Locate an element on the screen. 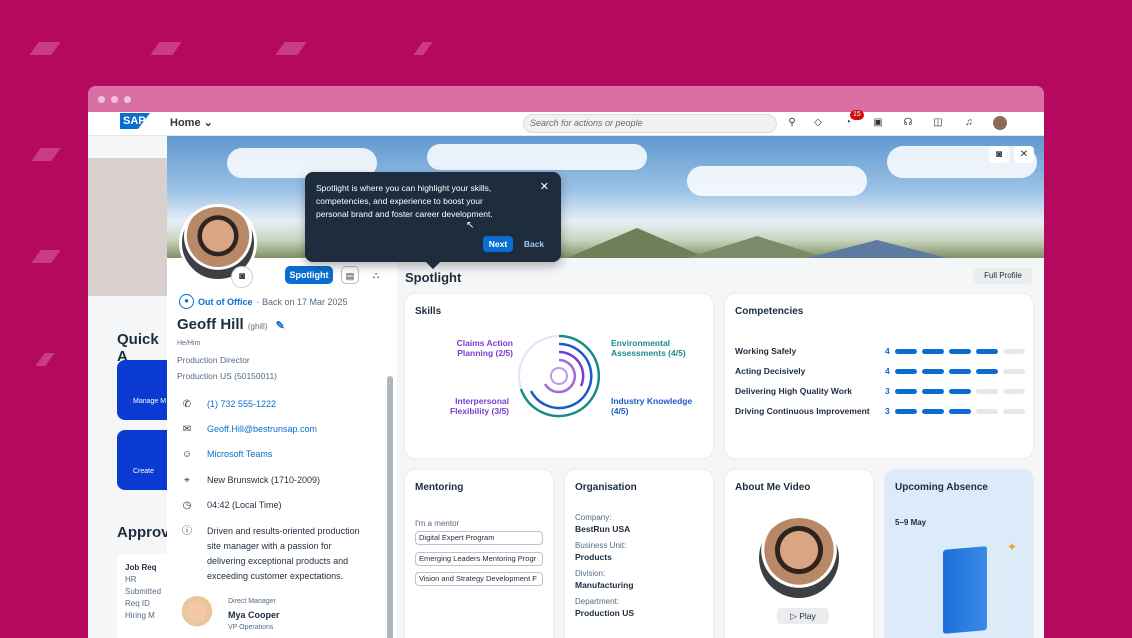 Image resolution: width=1132 pixels, height=638 pixels. skill-label: Interpersonal Flexibility (3/5) is located at coordinates (474, 406).